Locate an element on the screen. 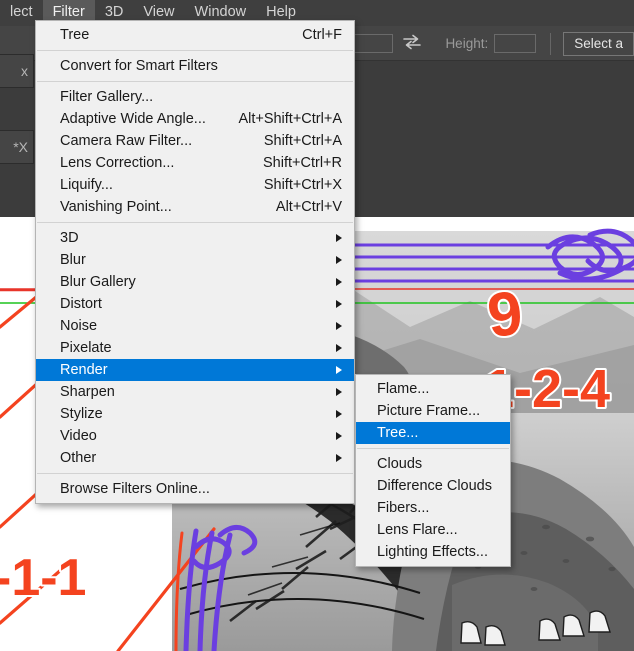 This screenshot has width=634, height=651. filter-menu-item-3d: 3D is located at coordinates (195, 238).